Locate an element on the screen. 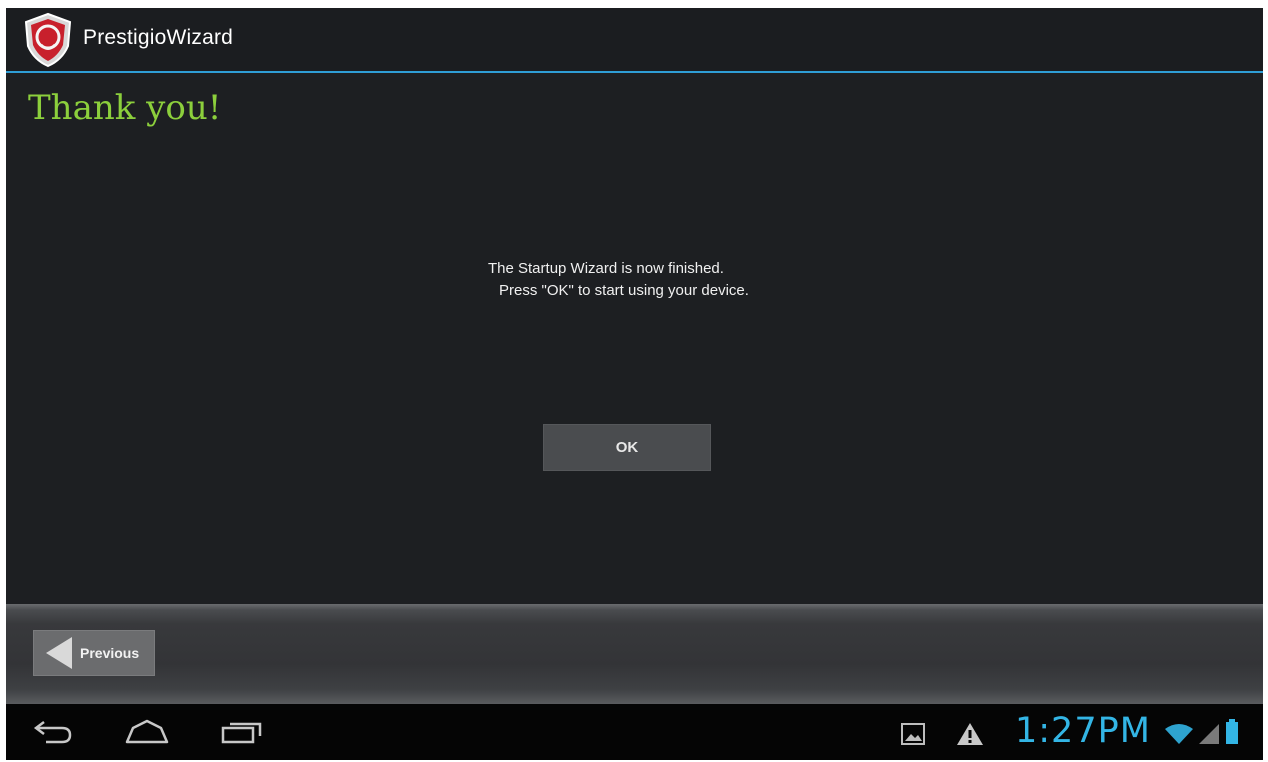  previous-button: Previous is located at coordinates (94, 653).